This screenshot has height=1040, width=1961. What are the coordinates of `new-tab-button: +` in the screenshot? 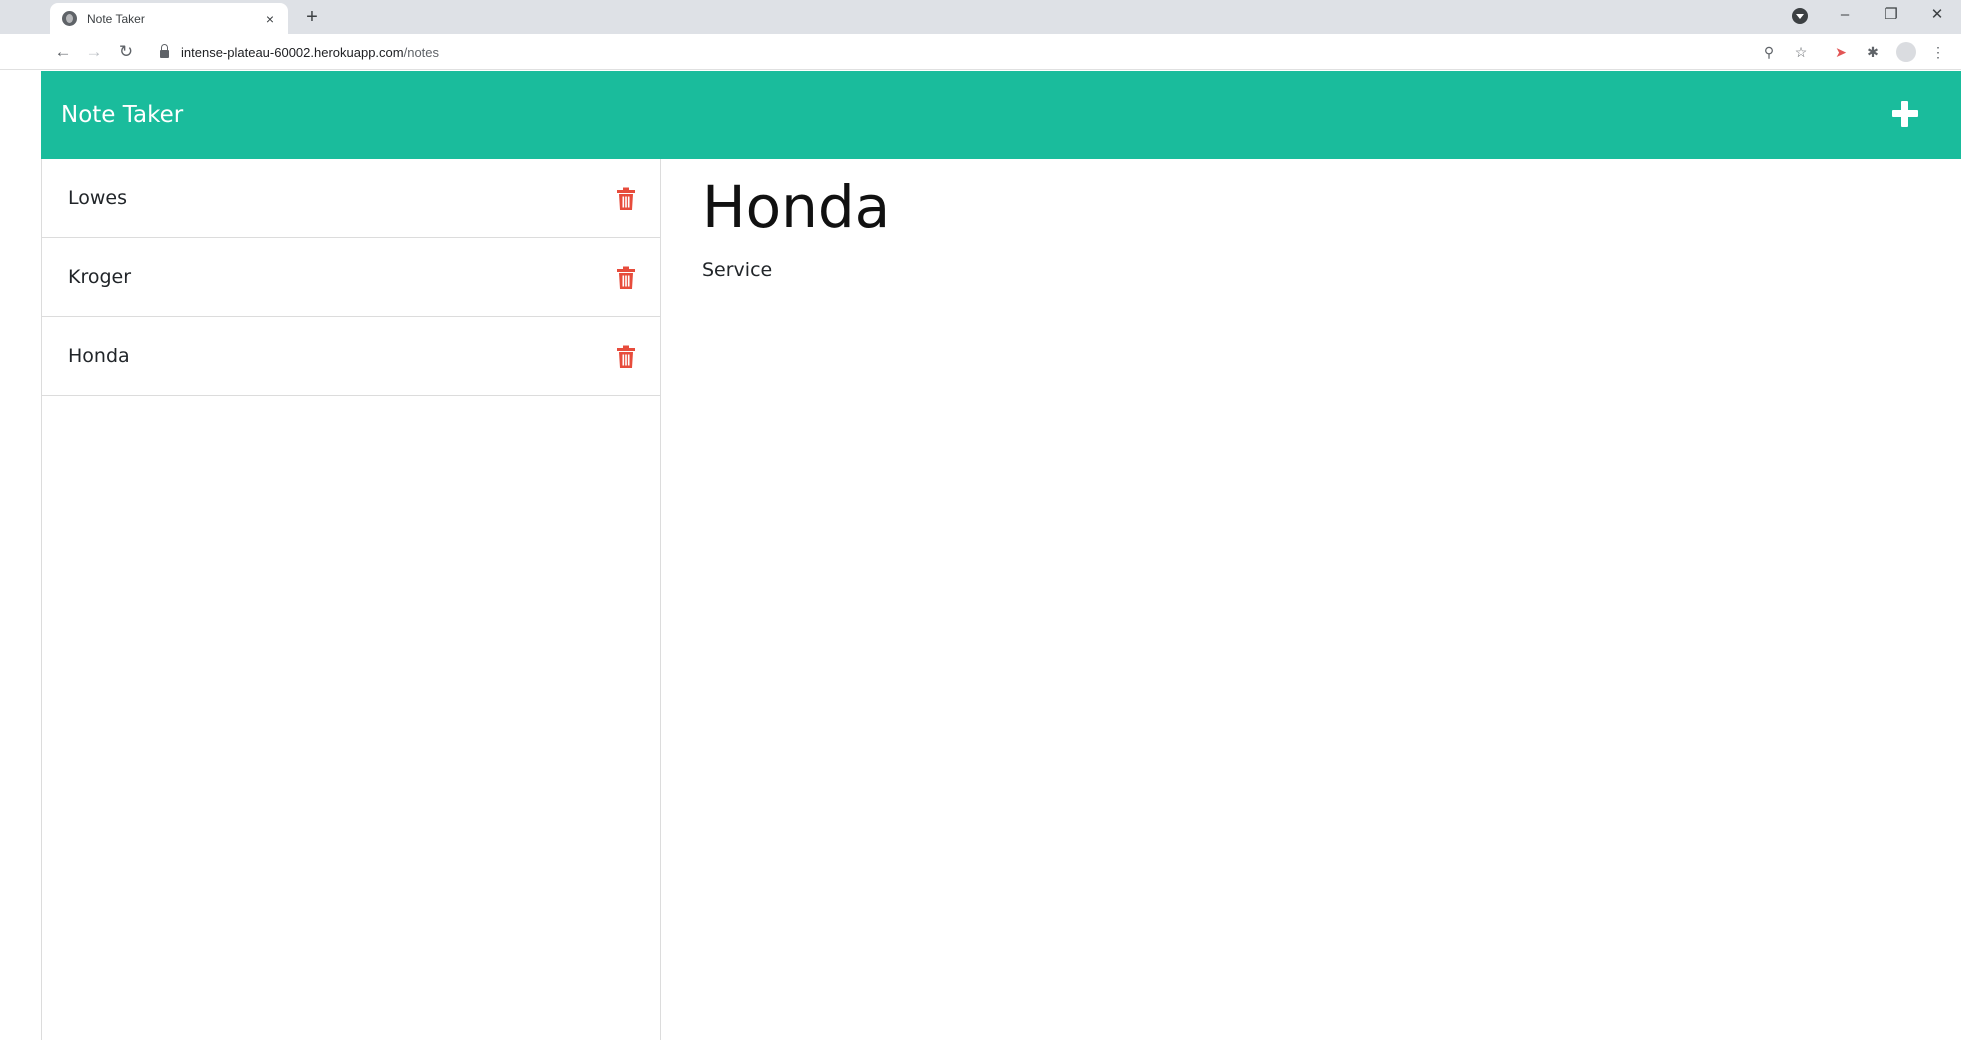 It's located at (312, 17).